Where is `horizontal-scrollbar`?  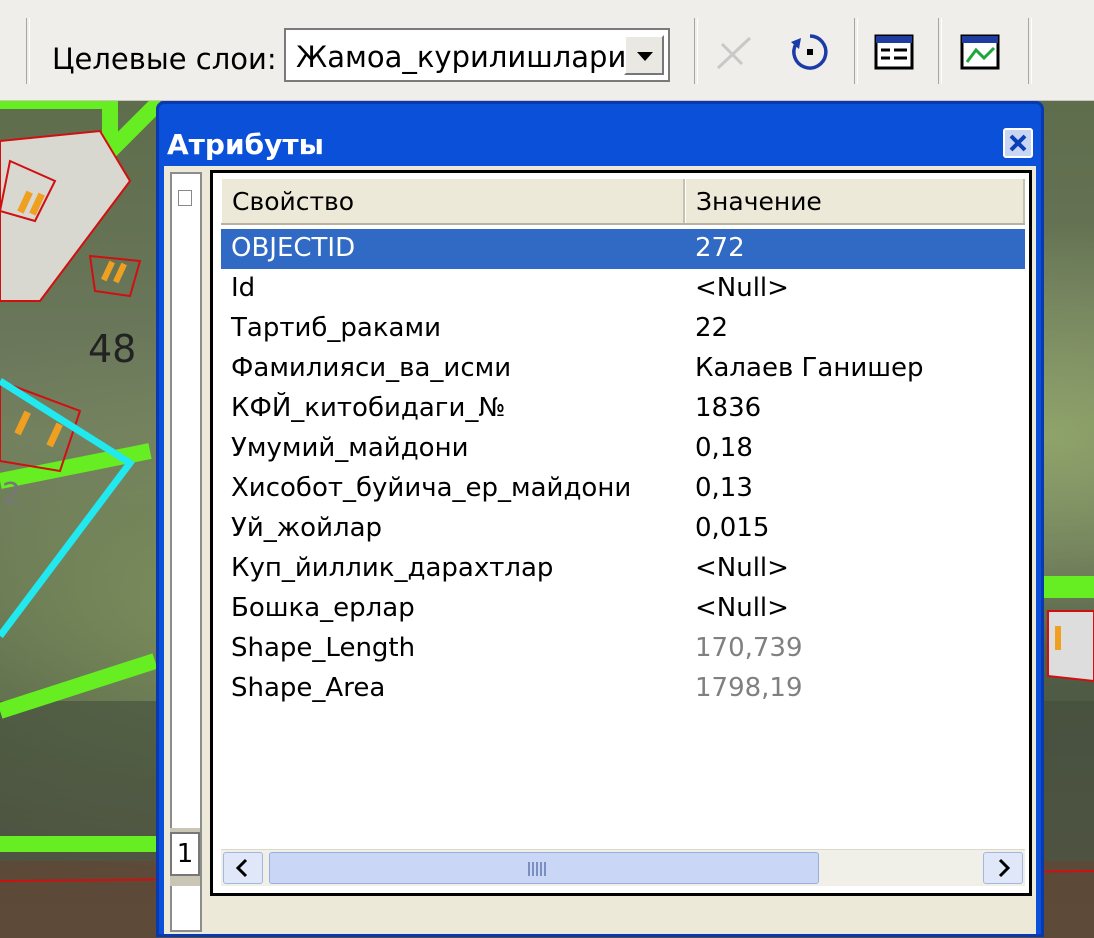
horizontal-scrollbar is located at coordinates (623, 867).